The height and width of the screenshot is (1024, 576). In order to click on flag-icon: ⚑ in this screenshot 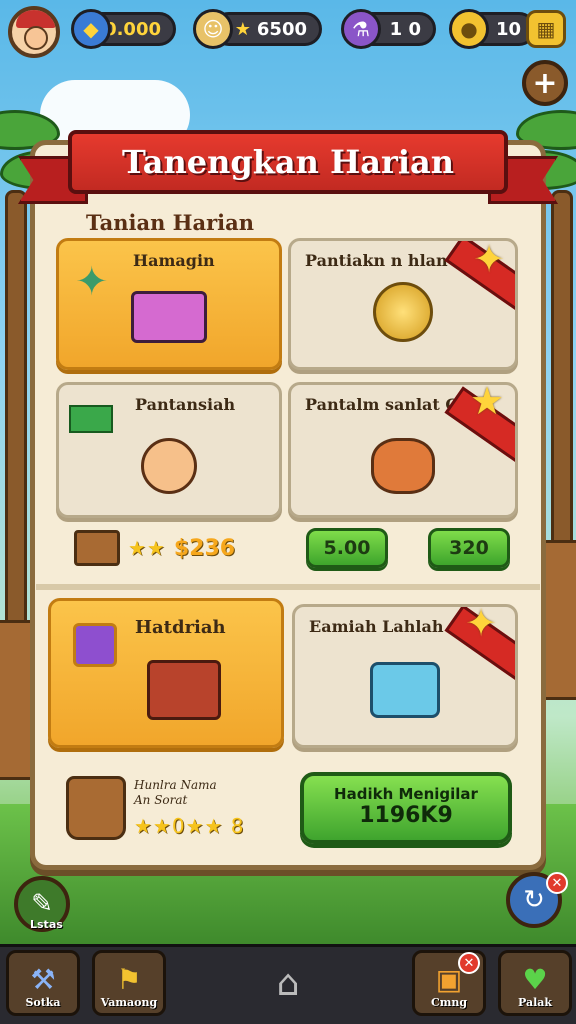, I will do `click(129, 979)`.